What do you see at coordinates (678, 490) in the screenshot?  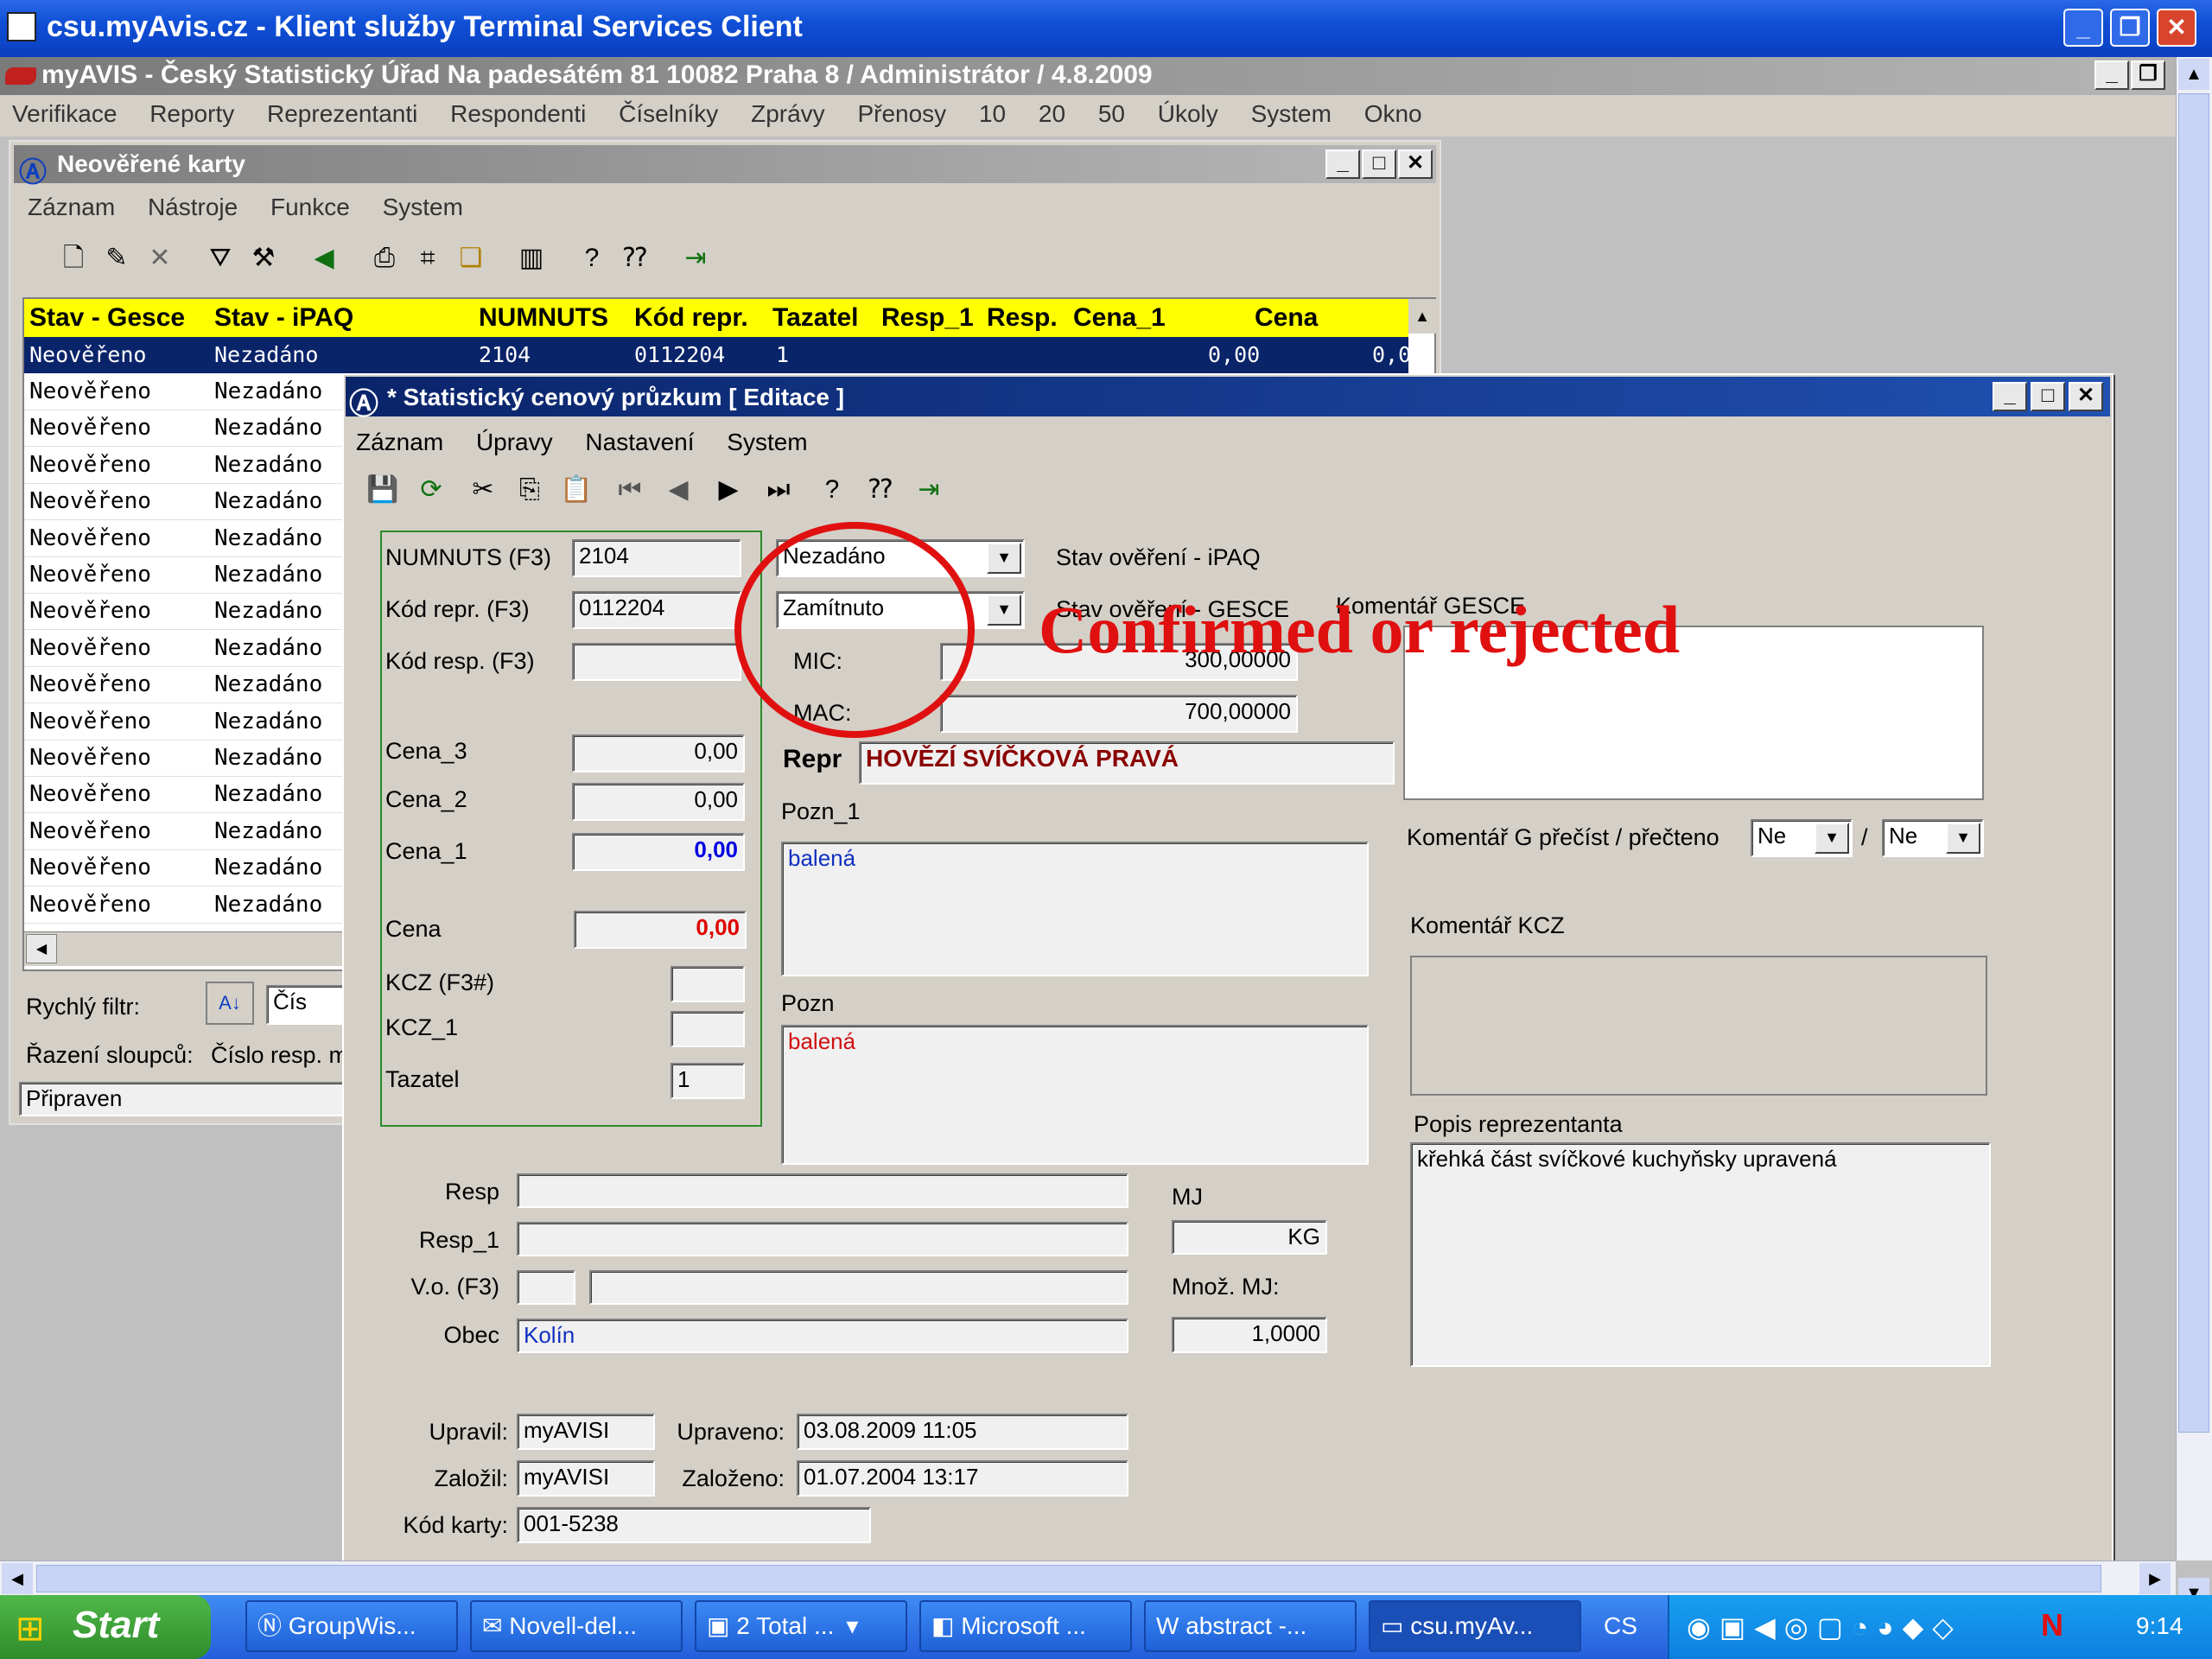 I see `prev-record-icon: ◀` at bounding box center [678, 490].